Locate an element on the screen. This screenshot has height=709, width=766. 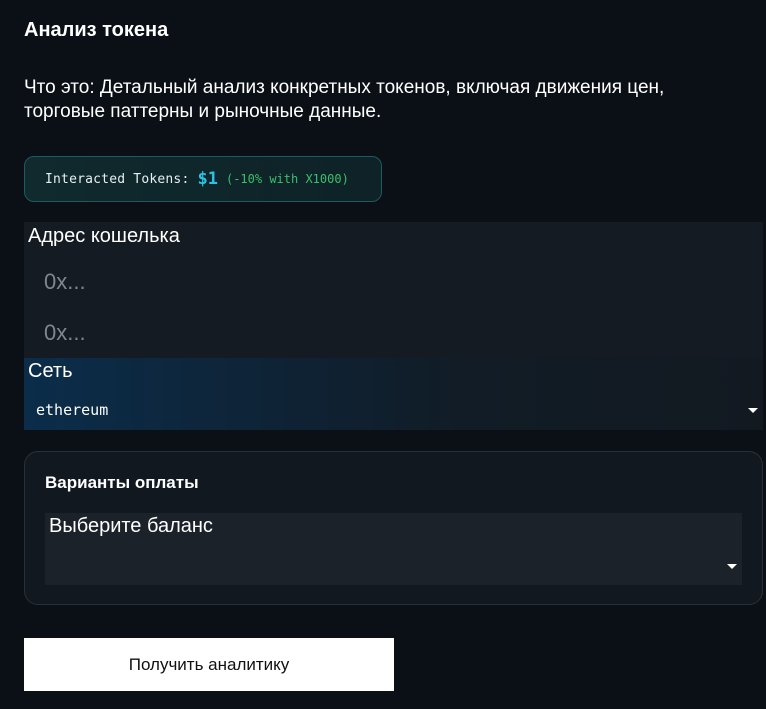
balance-select-label: Выберите баланс is located at coordinates (131, 526).